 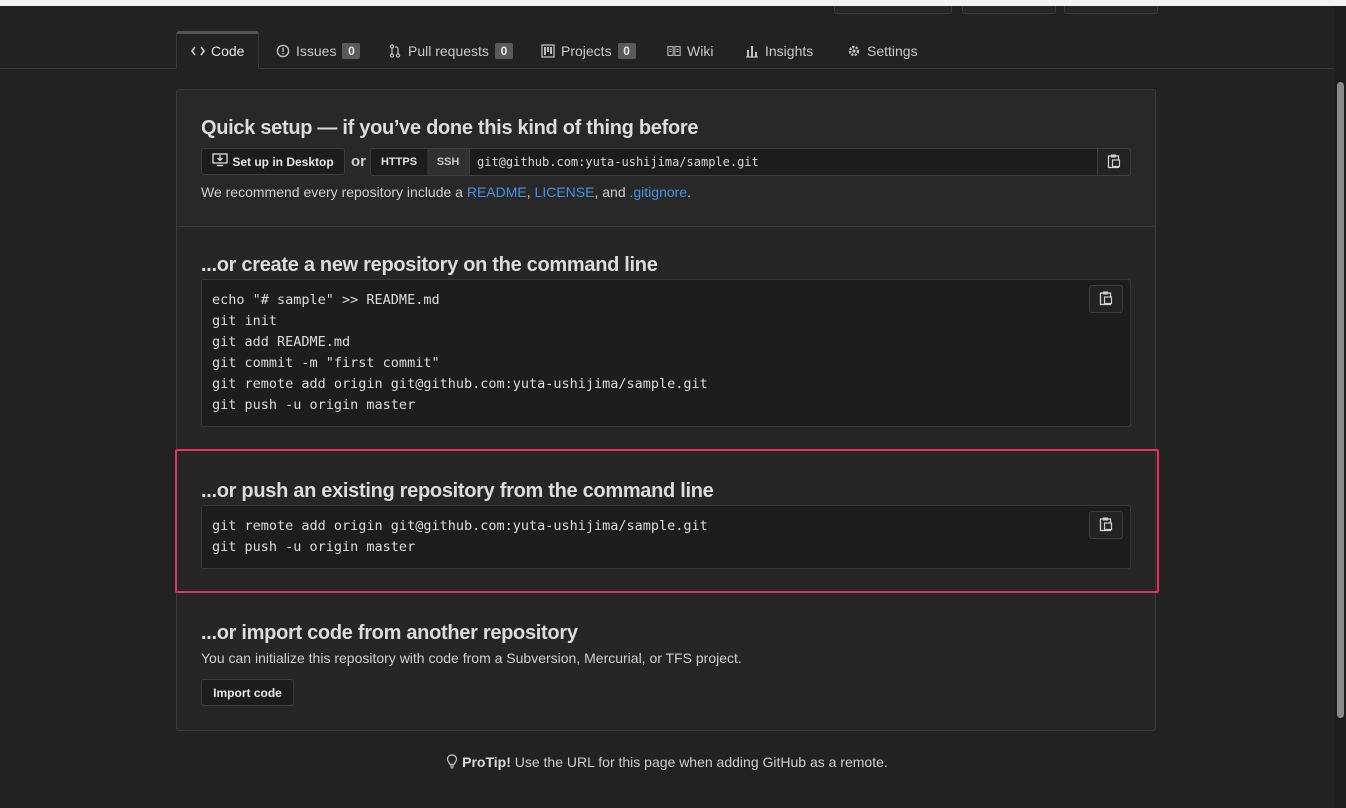 I want to click on book-icon, so click(x=674, y=51).